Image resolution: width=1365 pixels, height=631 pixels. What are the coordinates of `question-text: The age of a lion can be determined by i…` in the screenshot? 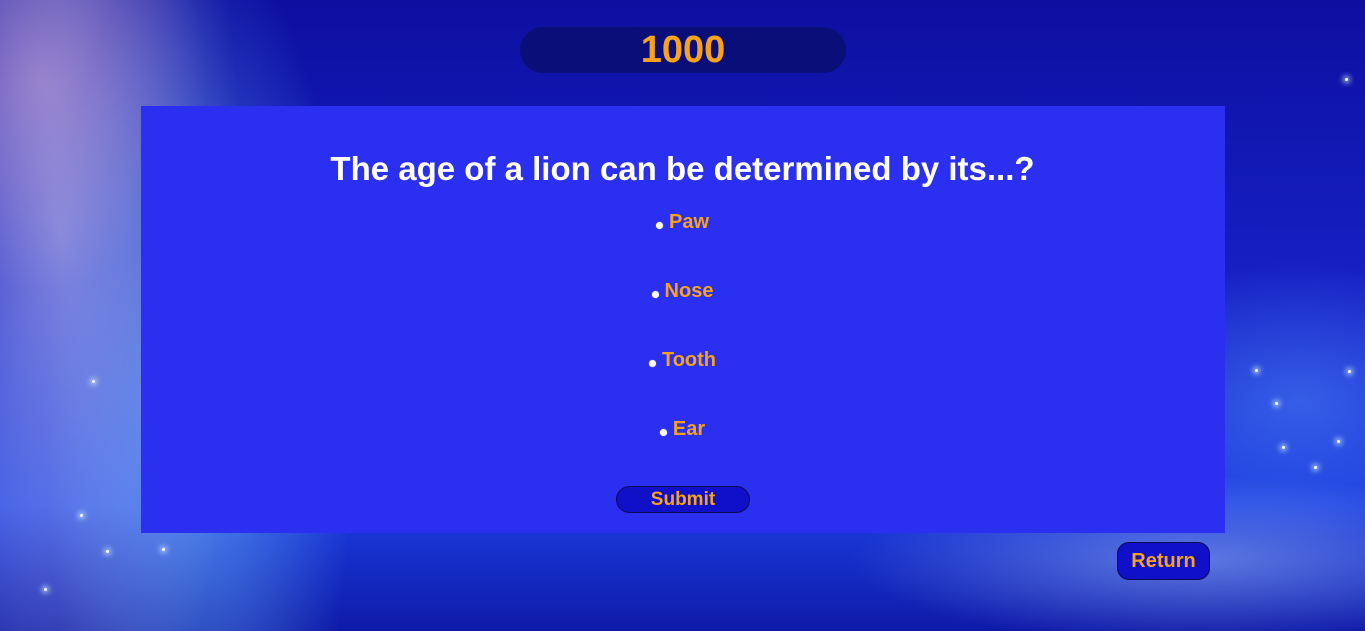 It's located at (682, 168).